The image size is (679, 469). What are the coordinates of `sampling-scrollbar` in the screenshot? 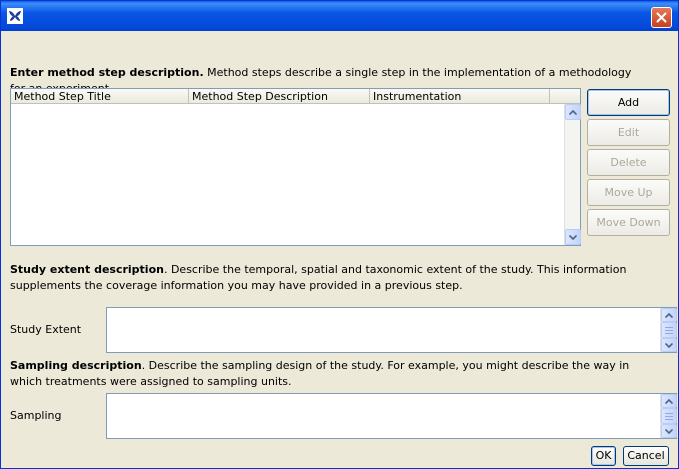 It's located at (668, 416).